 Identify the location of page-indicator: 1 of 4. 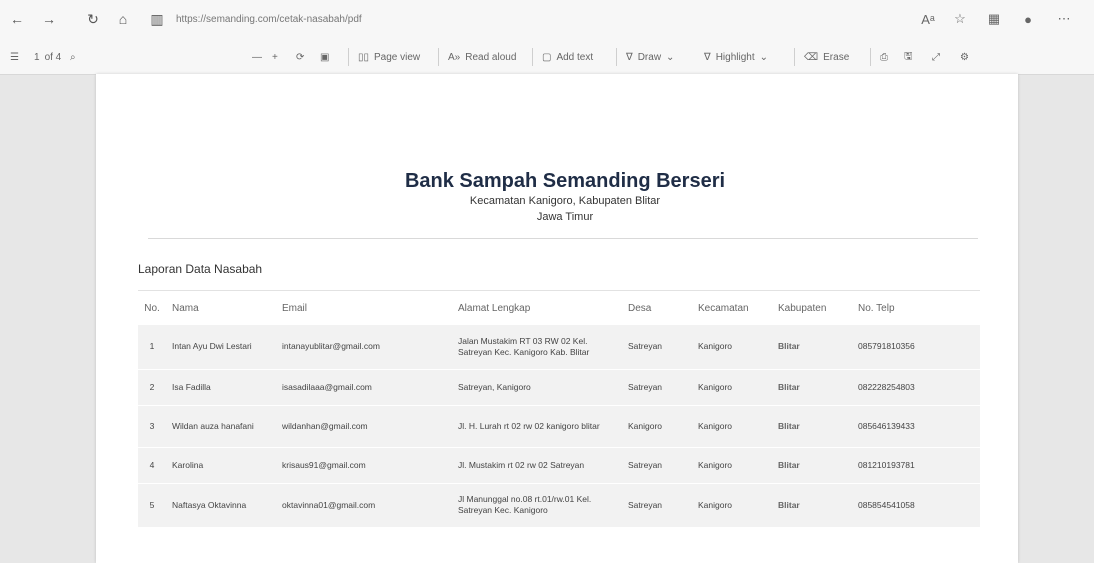
(49, 57).